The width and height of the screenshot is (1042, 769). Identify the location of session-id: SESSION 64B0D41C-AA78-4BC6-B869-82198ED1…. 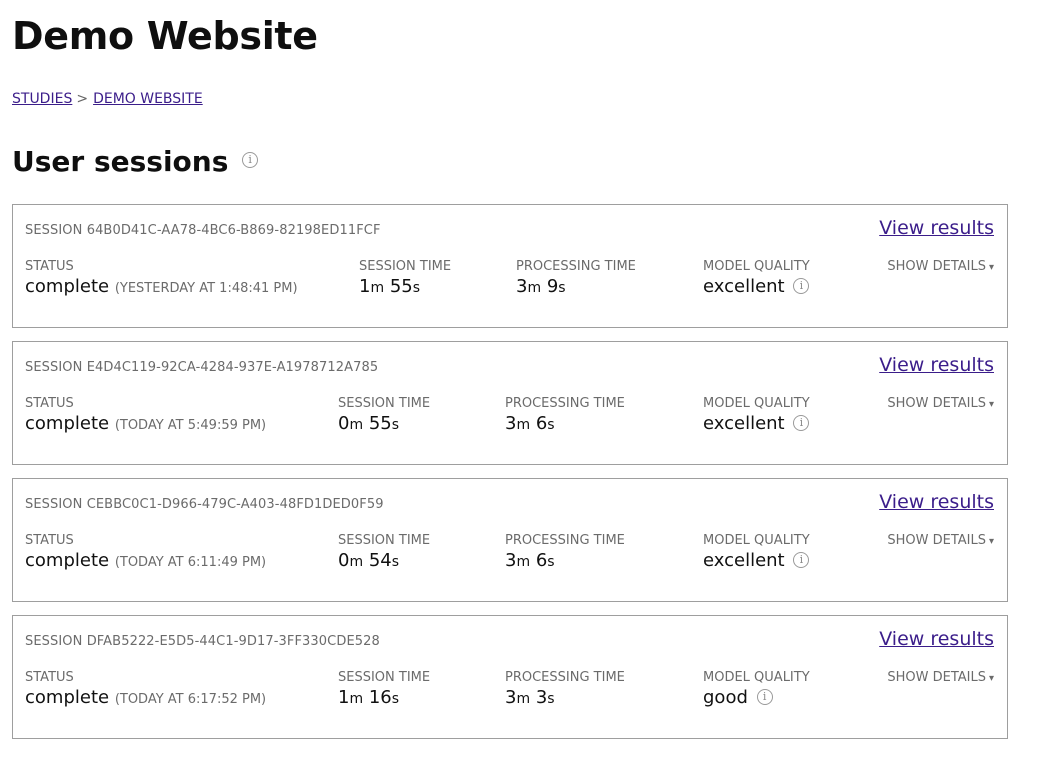
(203, 230).